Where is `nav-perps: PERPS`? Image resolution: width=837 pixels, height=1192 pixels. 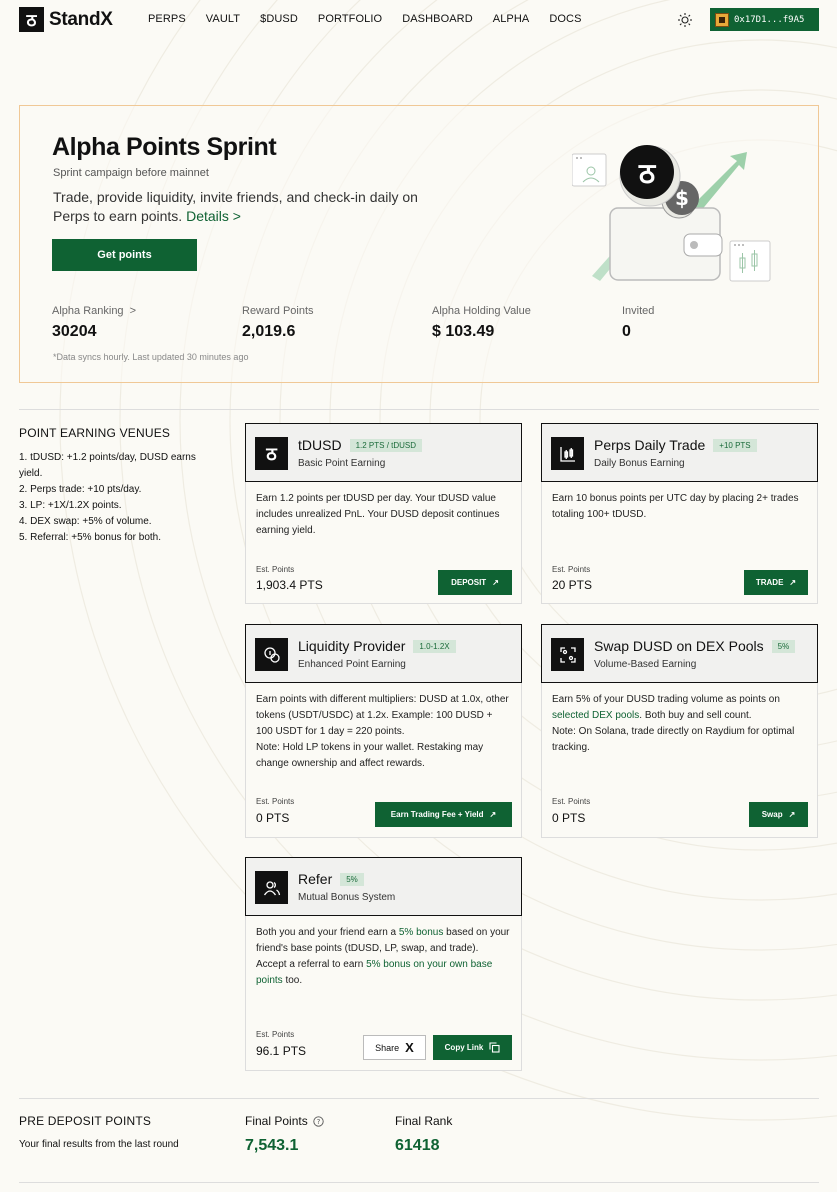 nav-perps: PERPS is located at coordinates (167, 19).